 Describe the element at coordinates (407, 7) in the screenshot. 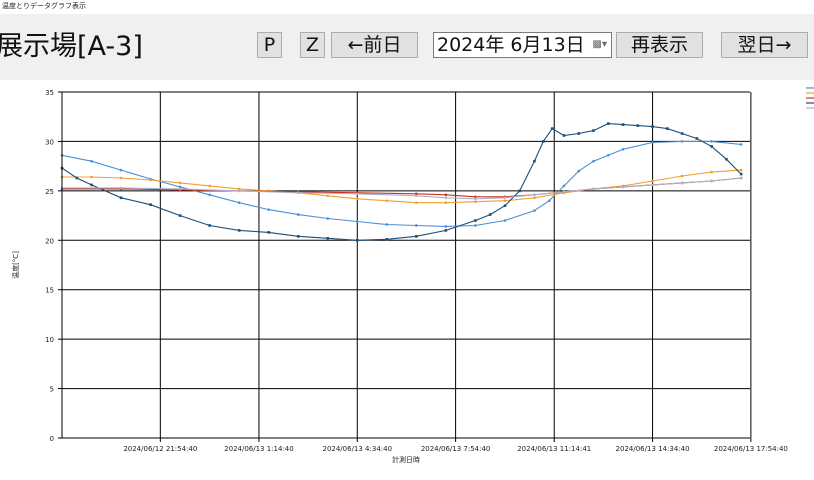

I see `window-titlebar: 温度とりデータグラフ表示` at that location.